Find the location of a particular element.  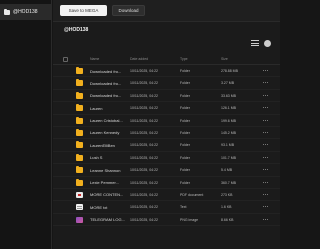

file-name: LaurenElliBen is located at coordinates (102, 145).